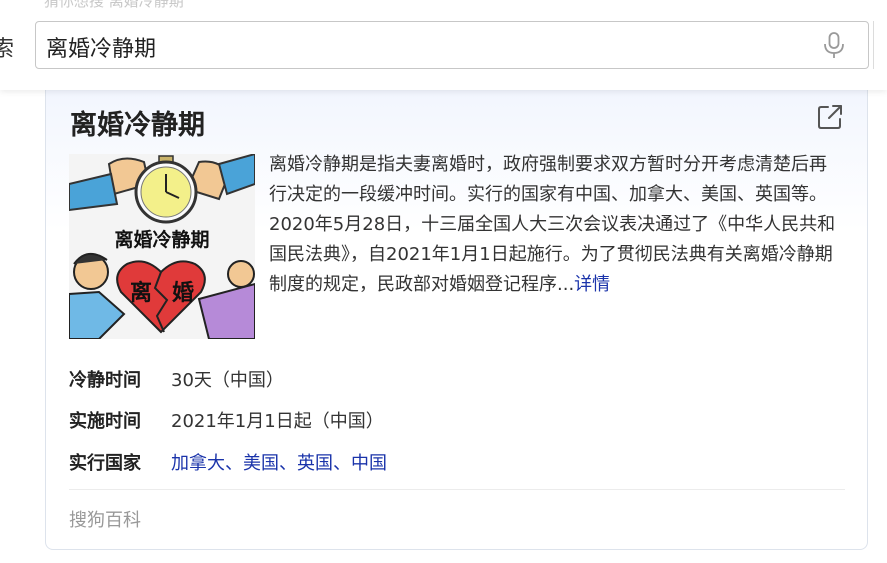 The width and height of the screenshot is (887, 563). Describe the element at coordinates (105, 380) in the screenshot. I see `attribute-label: 冷静时间` at that location.